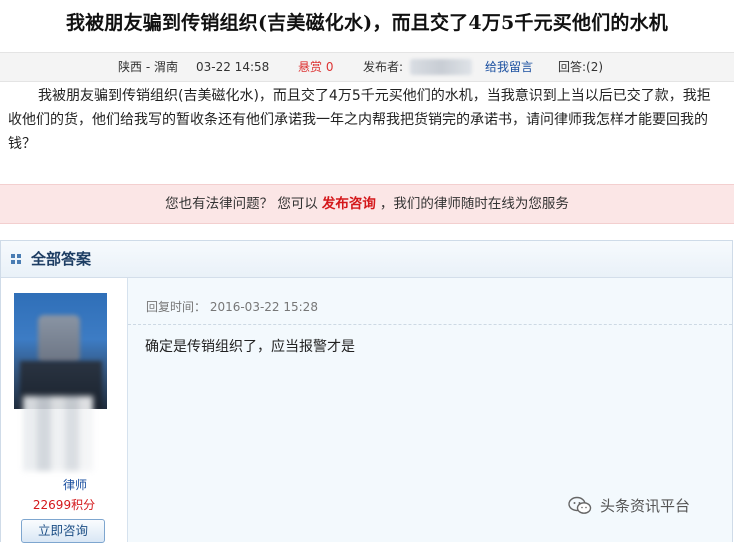 The height and width of the screenshot is (543, 734). What do you see at coordinates (250, 347) in the screenshot?
I see `reply-text: 确定是传销组织了，应当报警才是` at bounding box center [250, 347].